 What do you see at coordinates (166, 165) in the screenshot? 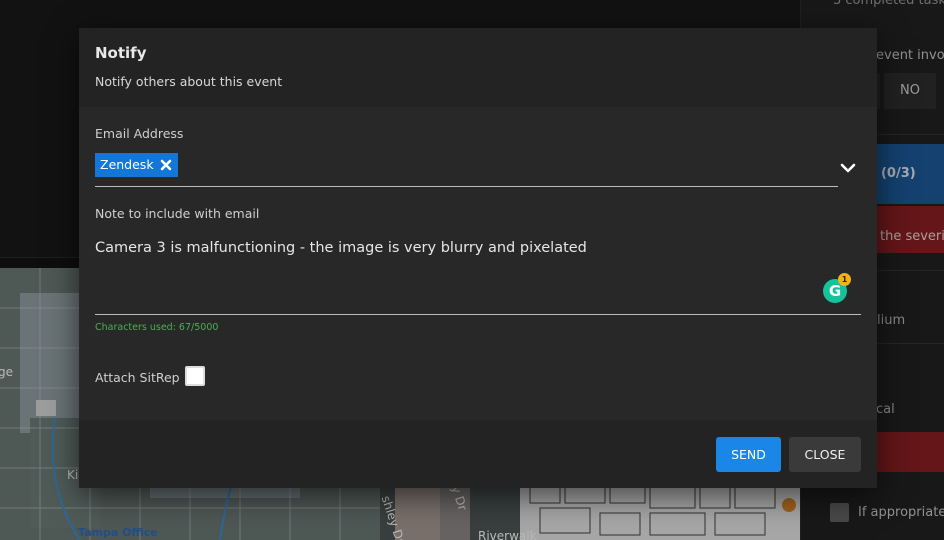
I see `remove-chip-icon` at bounding box center [166, 165].